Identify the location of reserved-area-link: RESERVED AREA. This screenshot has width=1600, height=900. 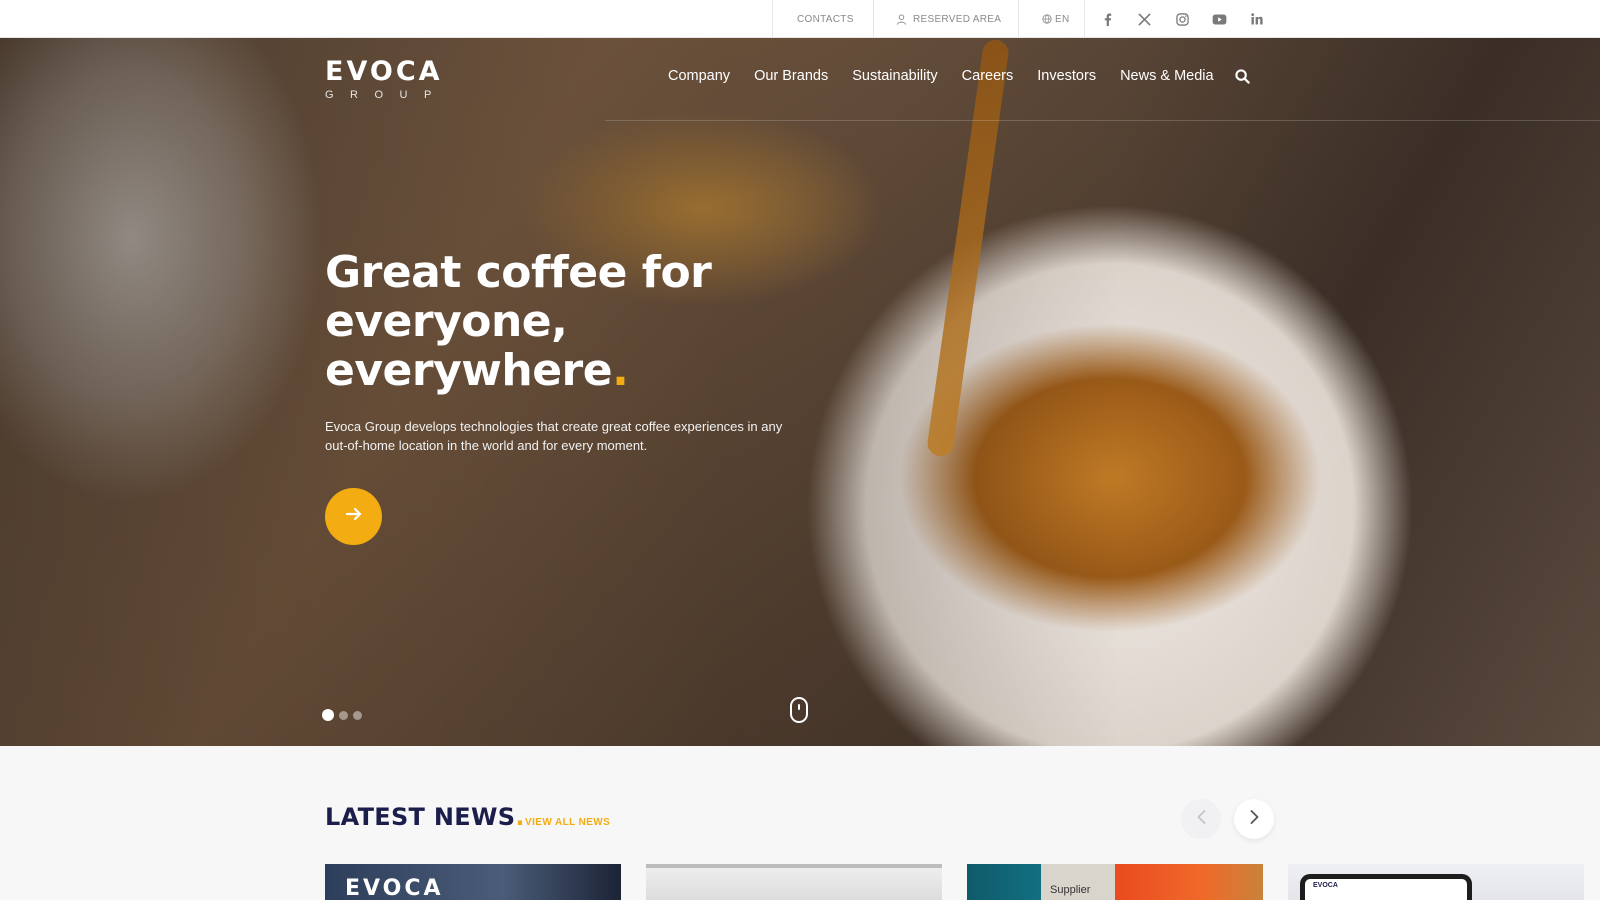
(948, 19).